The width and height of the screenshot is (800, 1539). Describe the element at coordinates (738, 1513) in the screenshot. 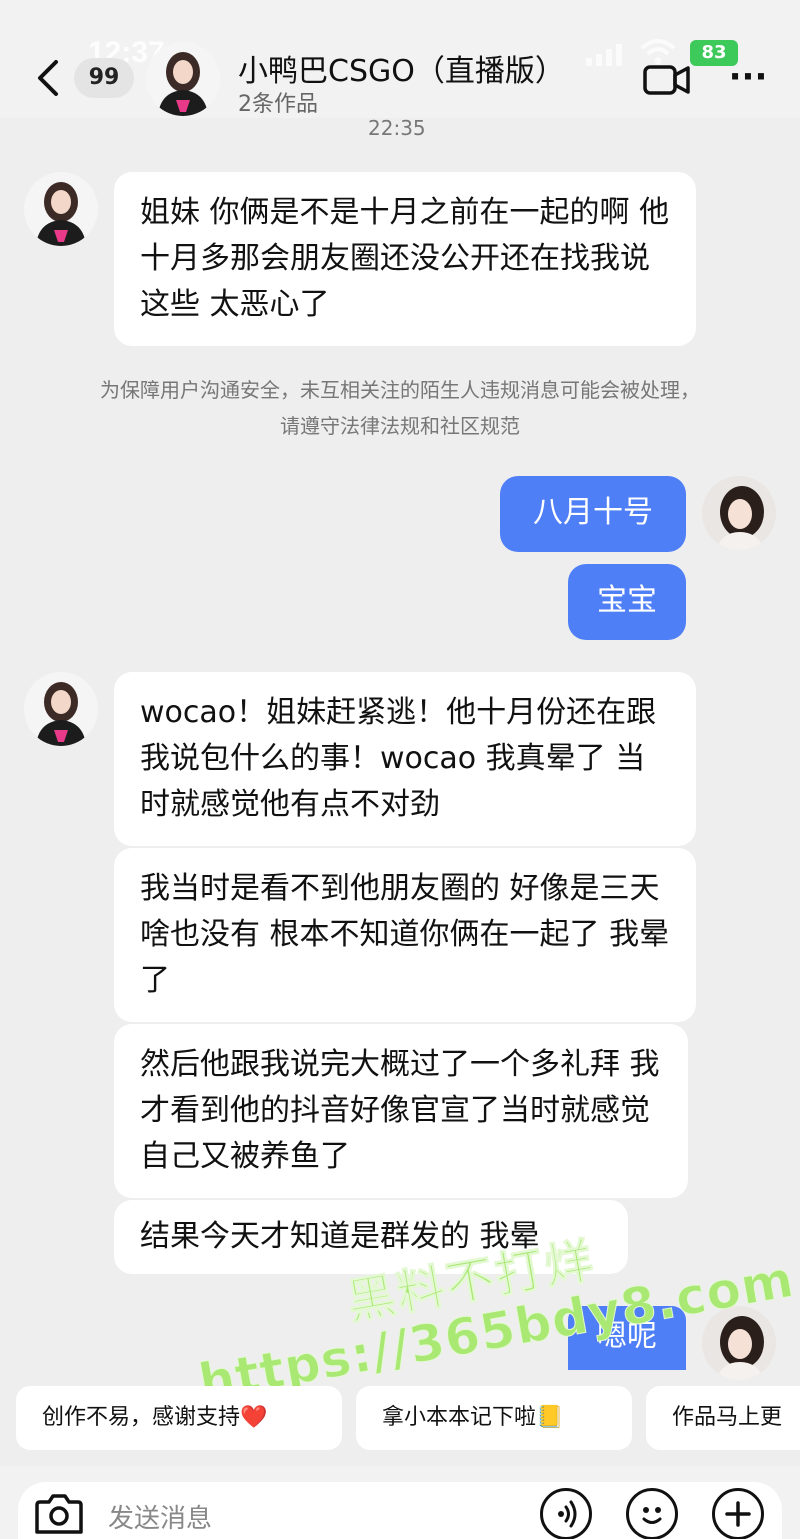

I see `plus-icon` at that location.